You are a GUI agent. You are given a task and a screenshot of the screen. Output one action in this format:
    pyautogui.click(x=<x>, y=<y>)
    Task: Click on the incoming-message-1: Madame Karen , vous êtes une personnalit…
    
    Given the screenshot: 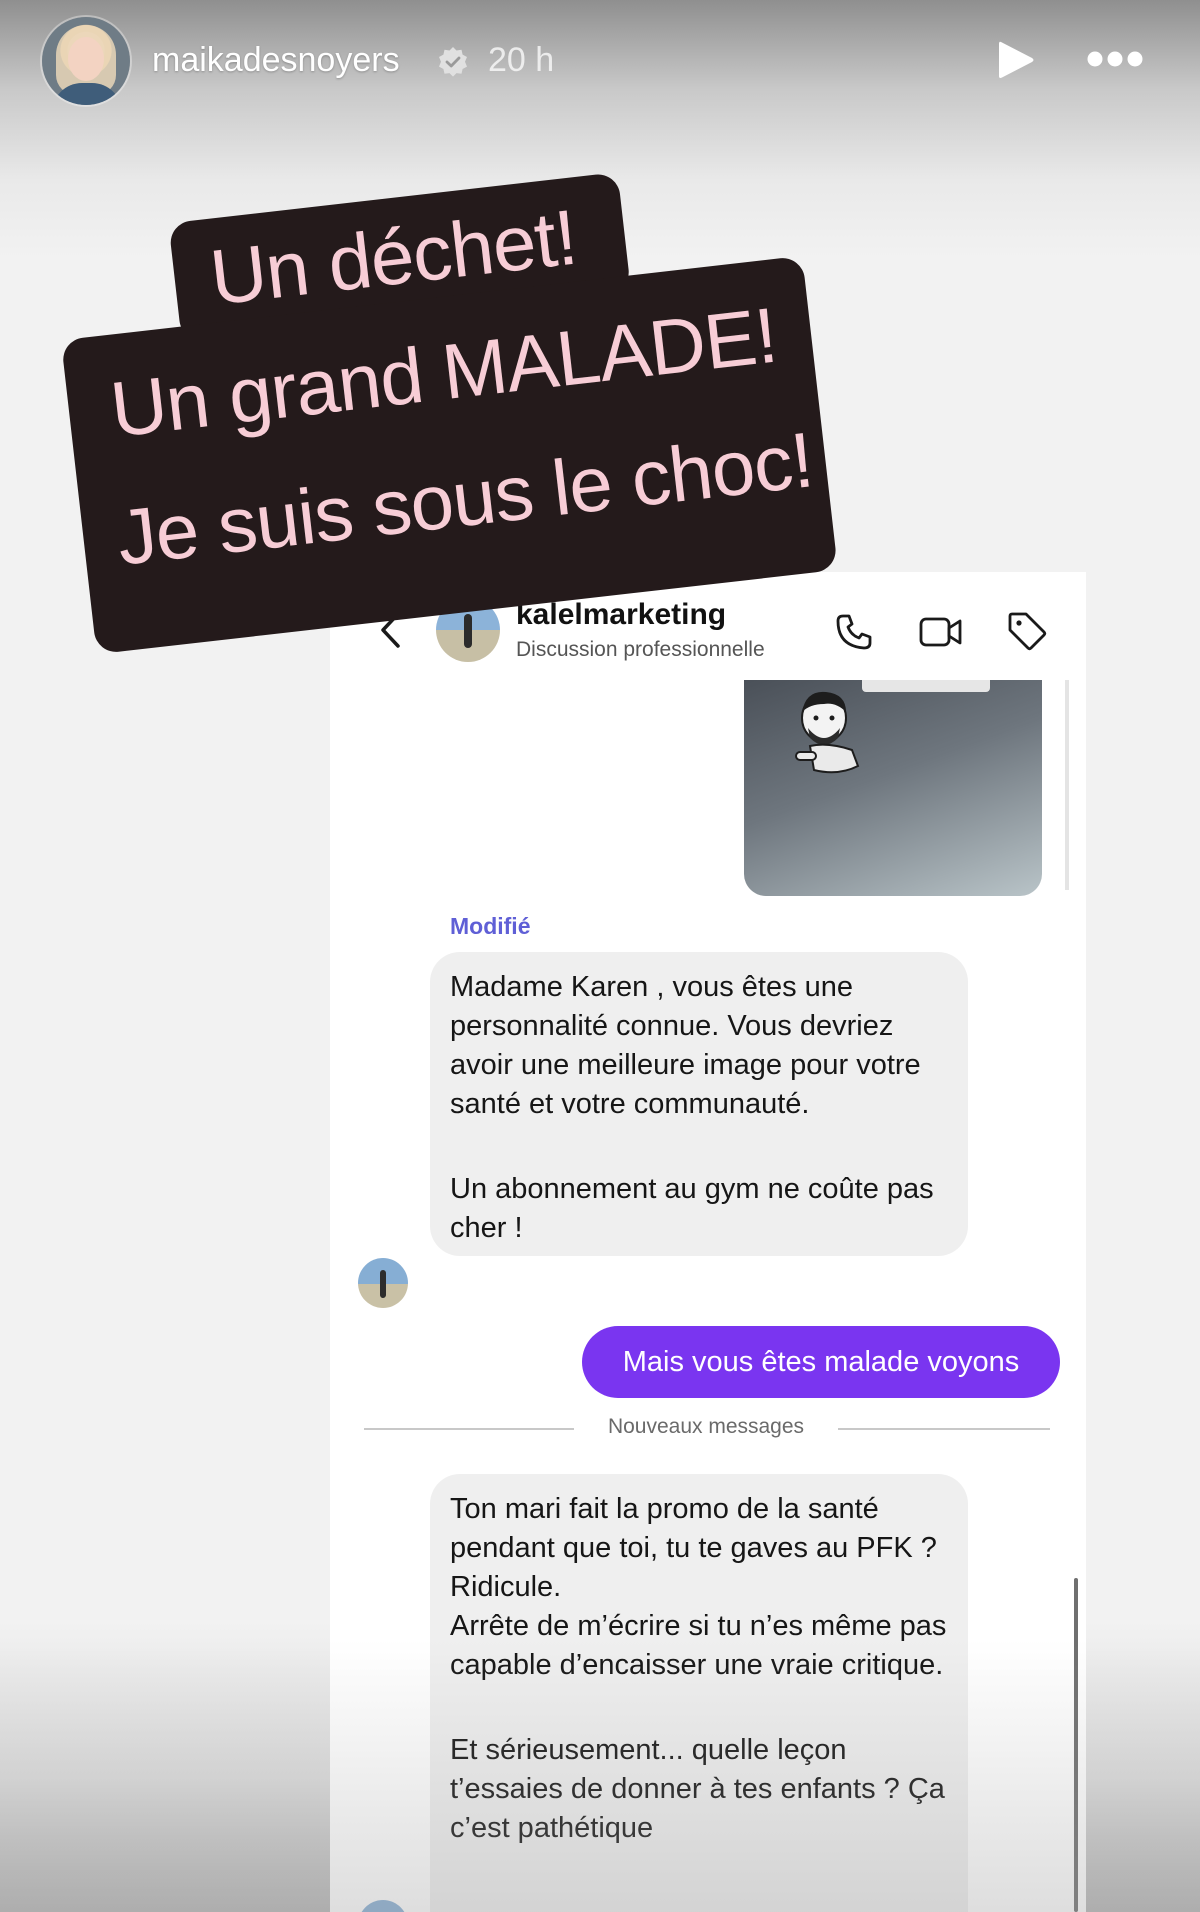 What is the action you would take?
    pyautogui.click(x=699, y=1104)
    